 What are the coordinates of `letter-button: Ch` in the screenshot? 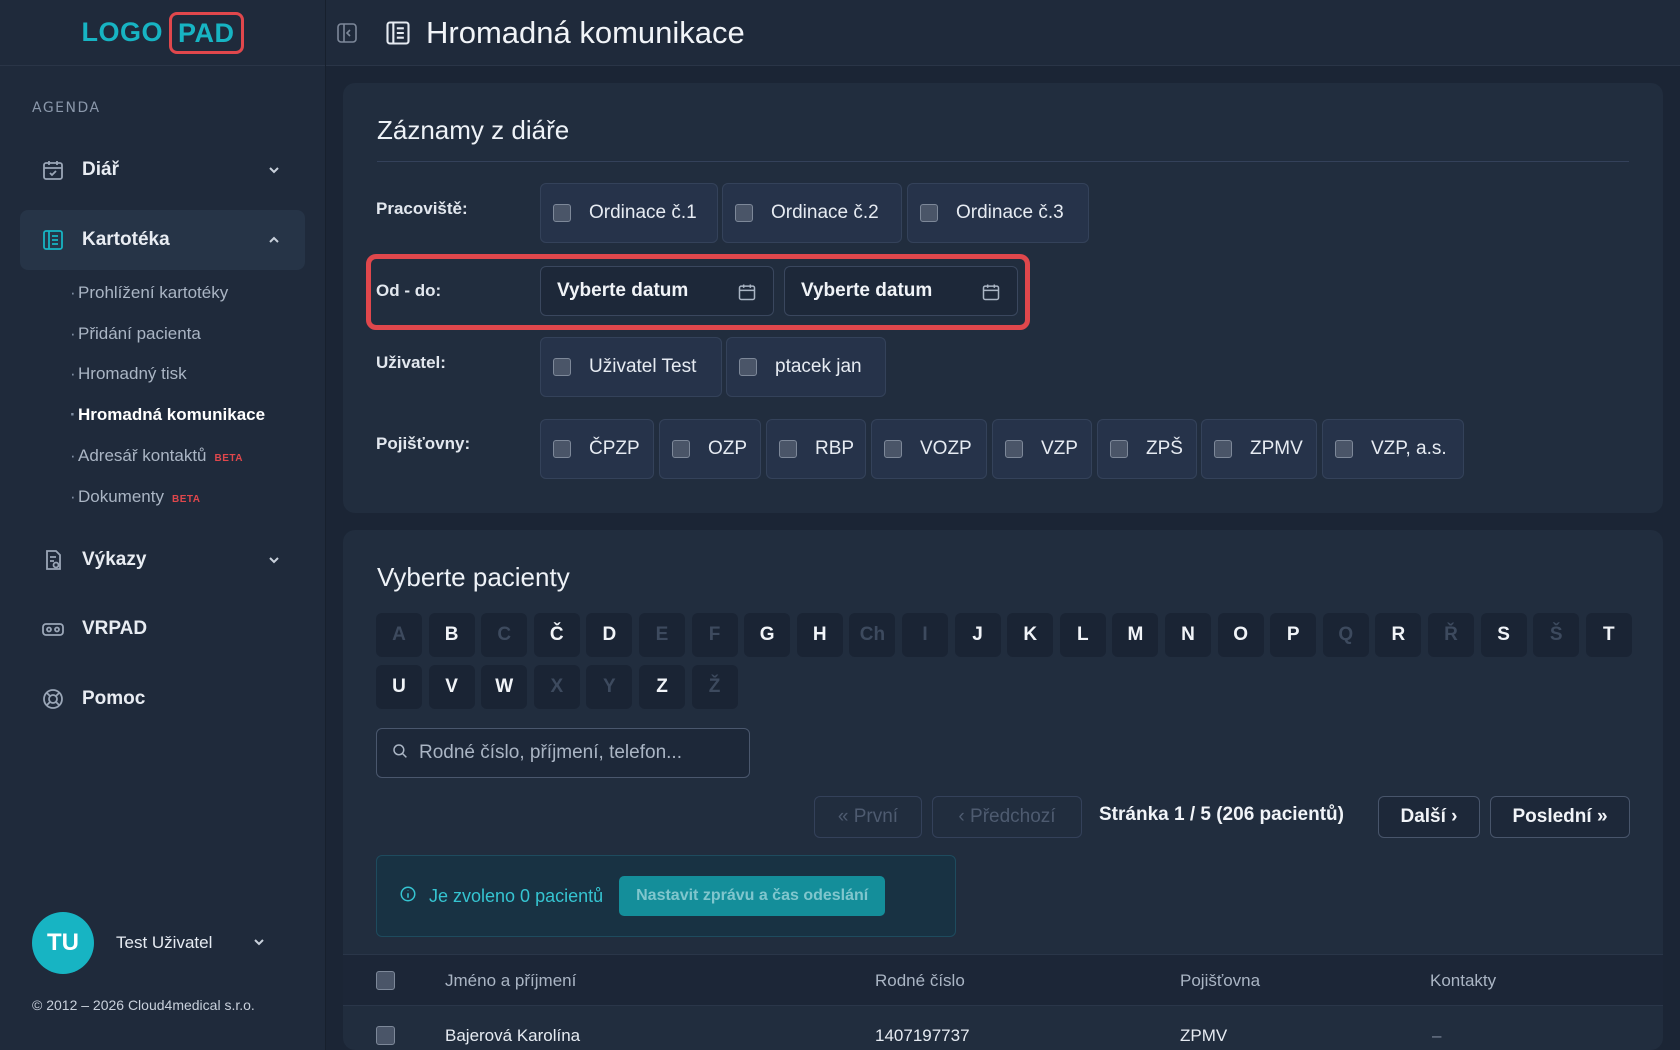 It's located at (872, 635).